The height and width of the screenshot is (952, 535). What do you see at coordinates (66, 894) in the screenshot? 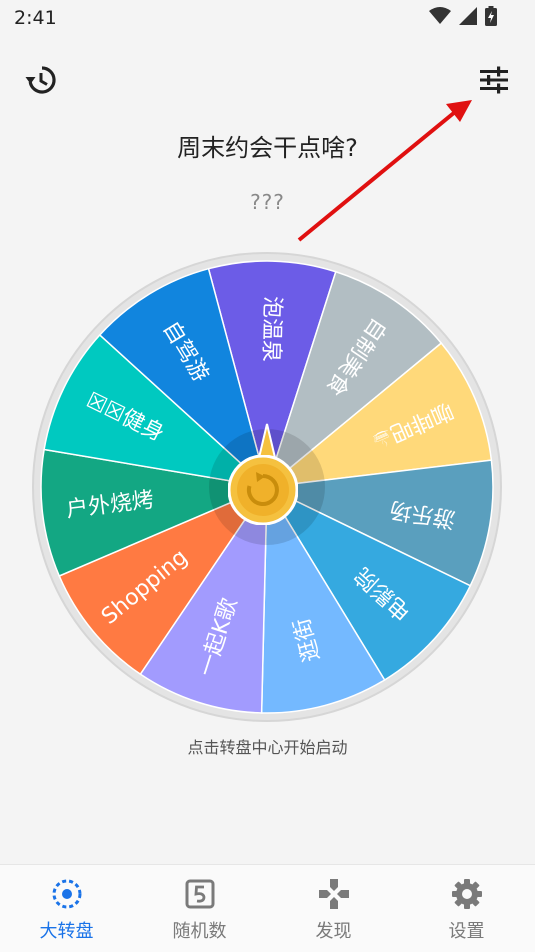
I see `wheel-icon` at bounding box center [66, 894].